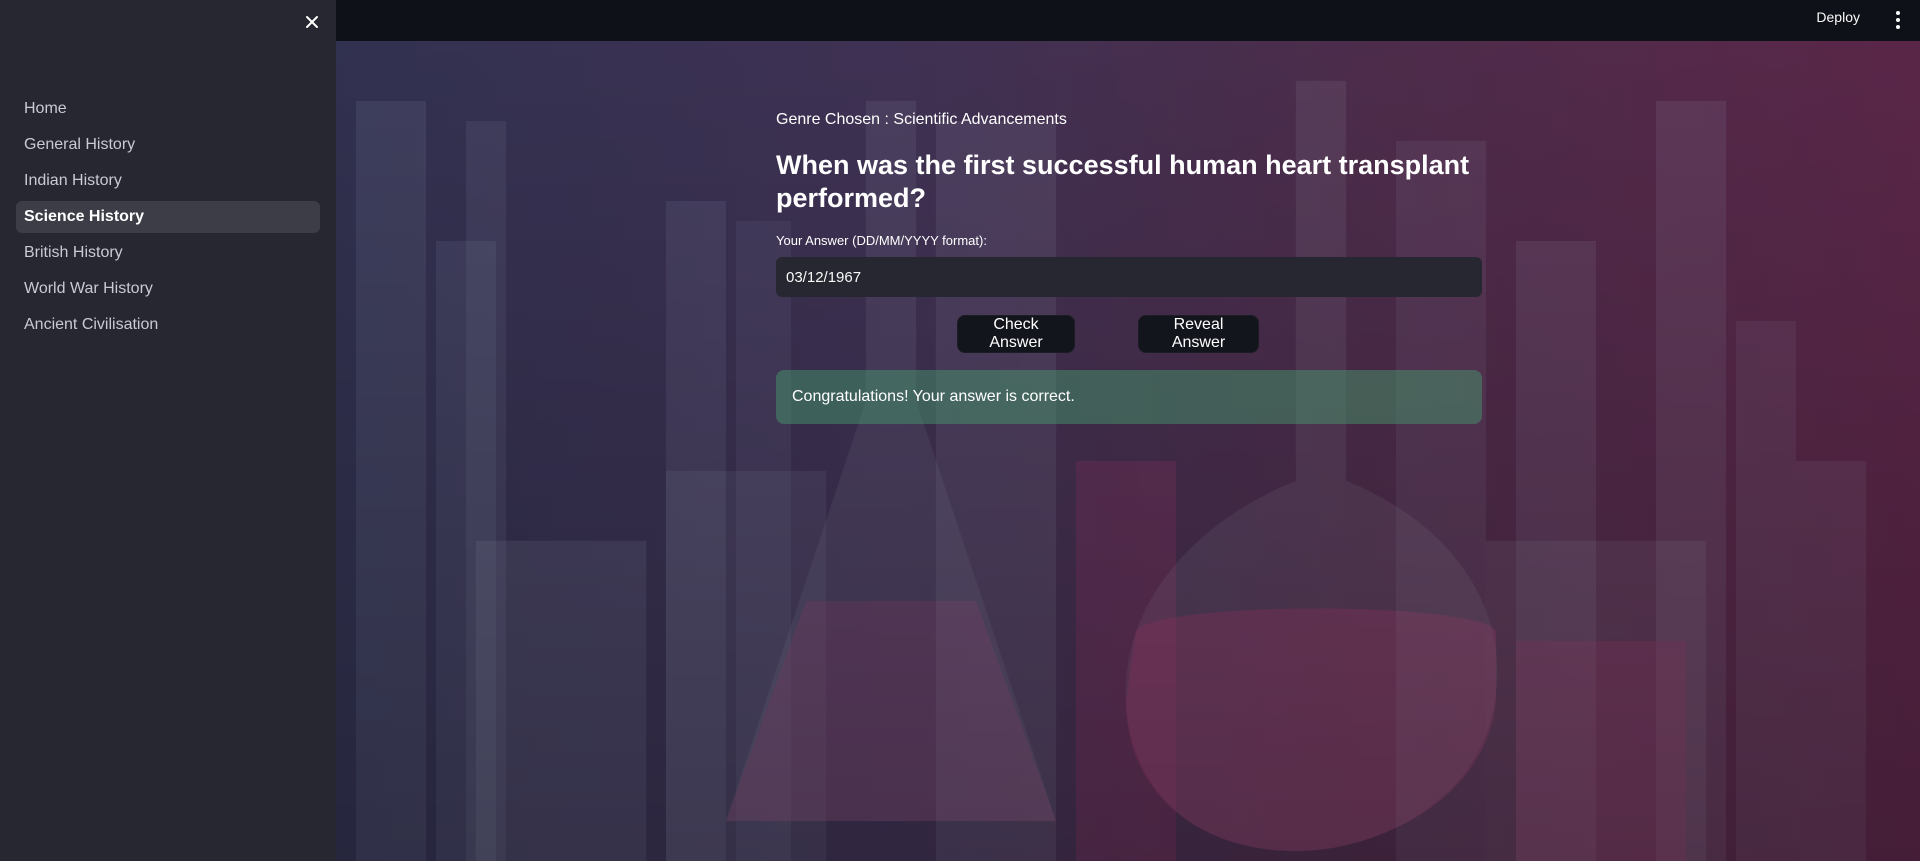 Image resolution: width=1920 pixels, height=861 pixels. Describe the element at coordinates (881, 240) in the screenshot. I see `answer-label: Your Answer (DD/MM/YYYY format):` at that location.